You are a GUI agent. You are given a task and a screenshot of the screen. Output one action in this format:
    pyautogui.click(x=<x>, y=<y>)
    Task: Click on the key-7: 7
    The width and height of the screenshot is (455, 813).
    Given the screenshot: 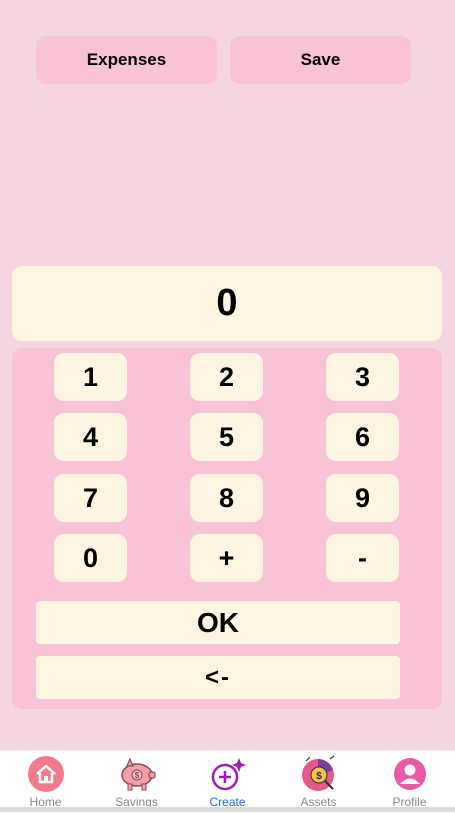 What is the action you would take?
    pyautogui.click(x=90, y=498)
    